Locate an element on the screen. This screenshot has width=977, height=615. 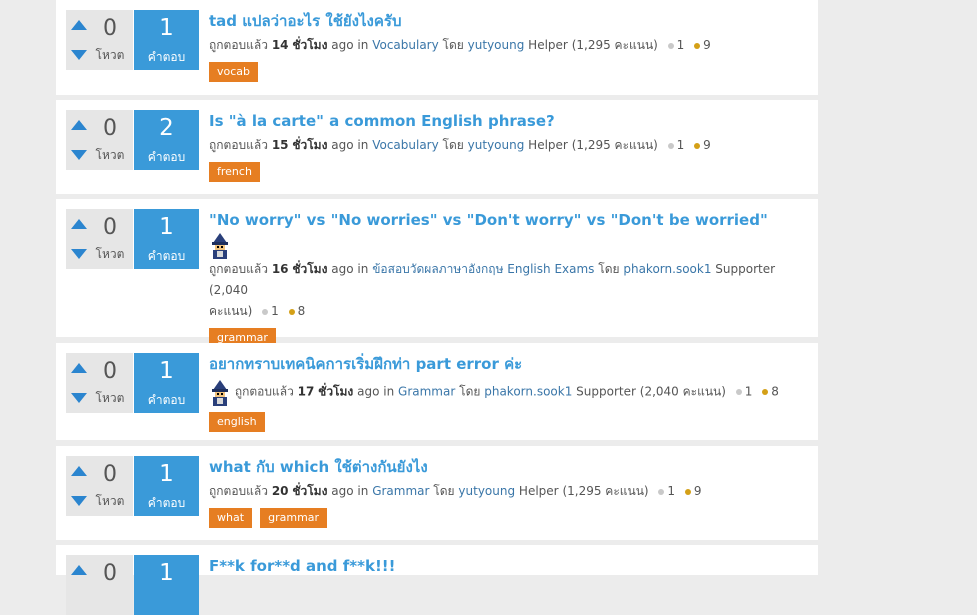
tag-list: french is located at coordinates (499, 171).